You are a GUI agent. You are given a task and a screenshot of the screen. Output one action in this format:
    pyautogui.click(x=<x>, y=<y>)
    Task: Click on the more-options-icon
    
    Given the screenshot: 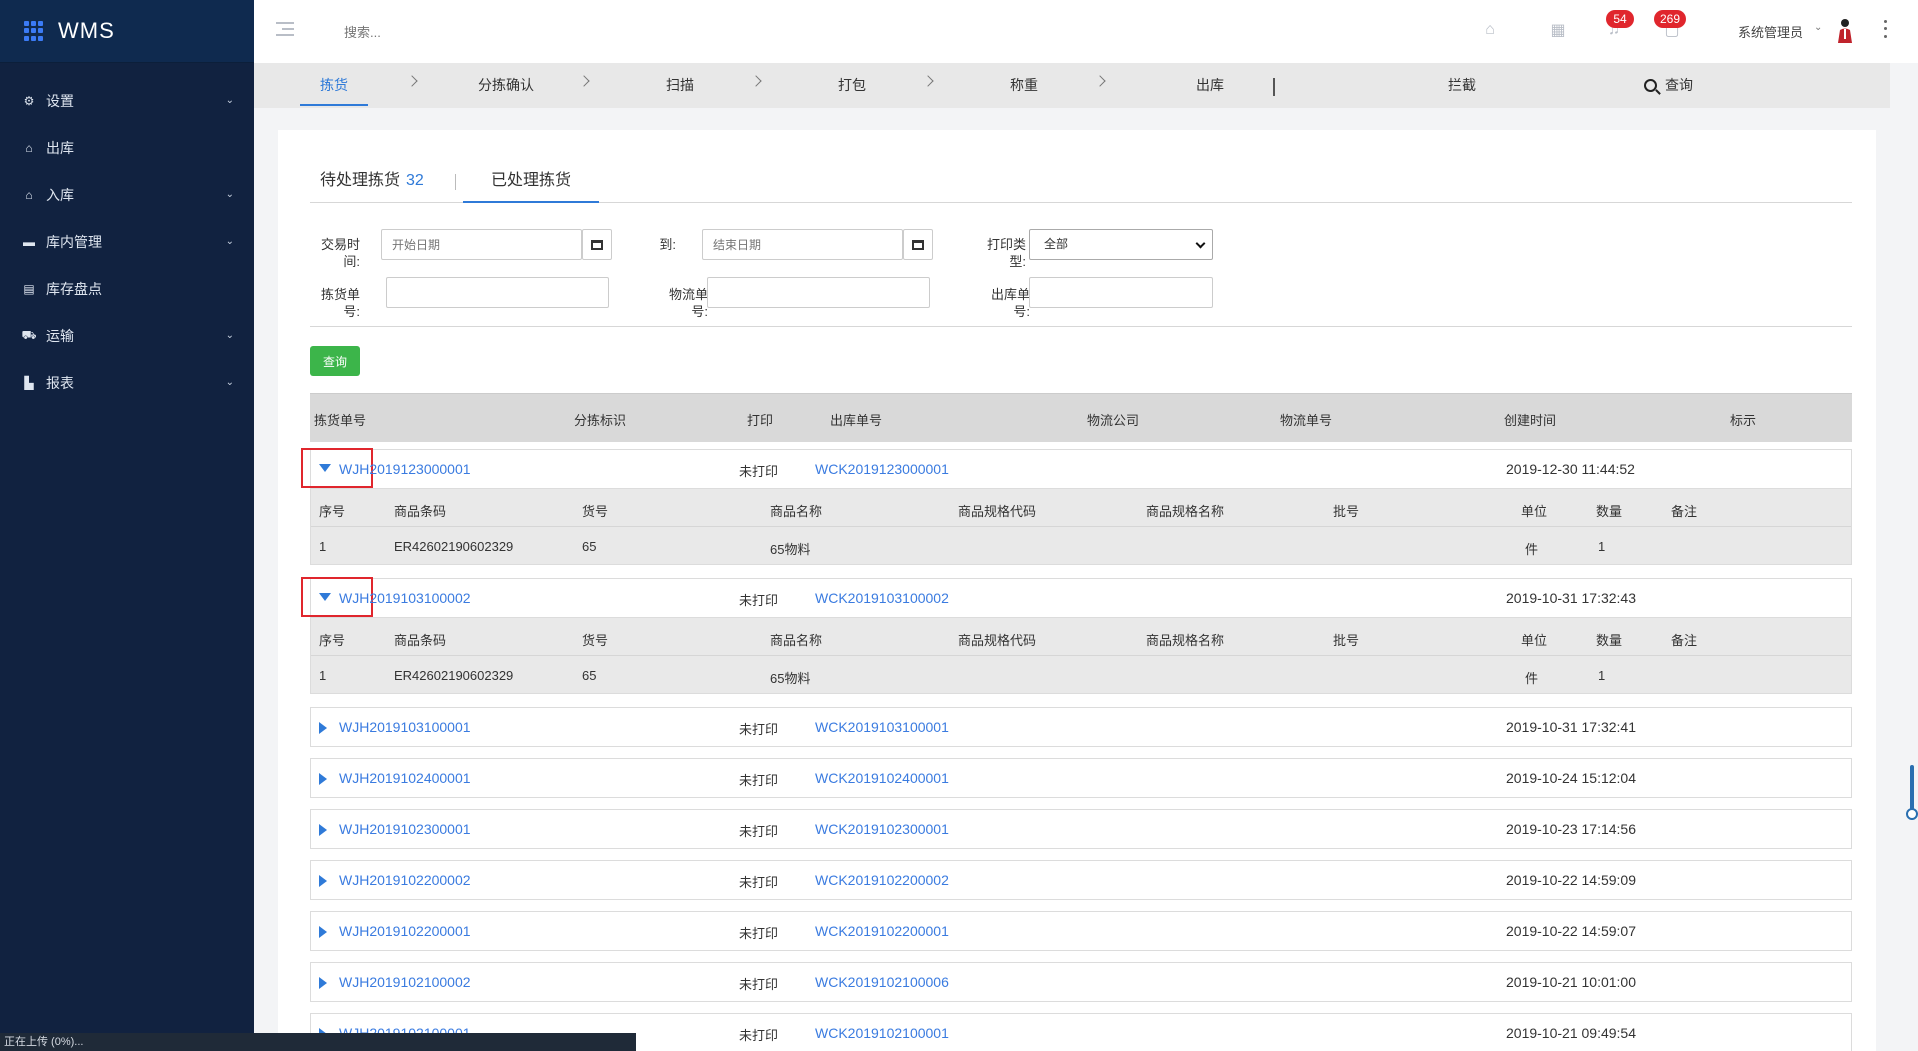 What is the action you would take?
    pyautogui.click(x=1885, y=29)
    